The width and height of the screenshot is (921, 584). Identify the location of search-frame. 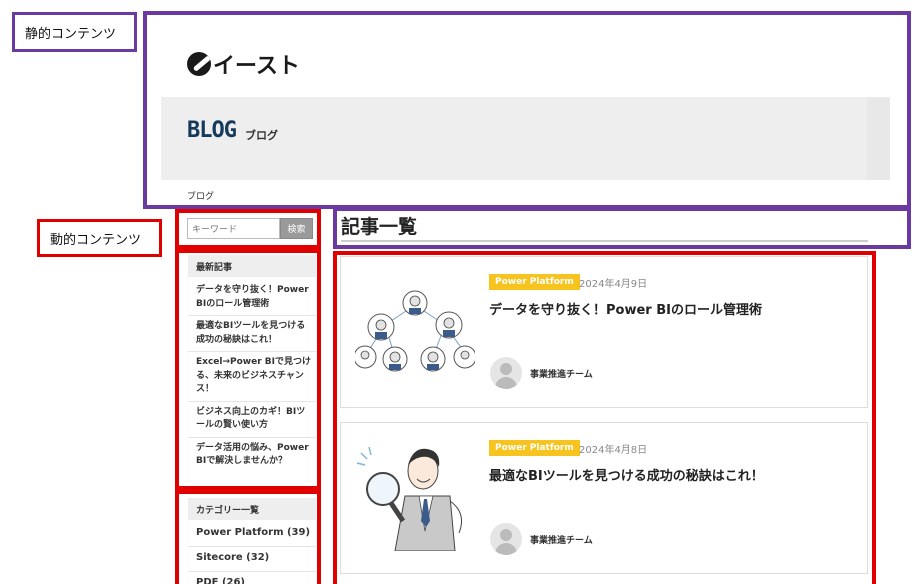
(248, 229).